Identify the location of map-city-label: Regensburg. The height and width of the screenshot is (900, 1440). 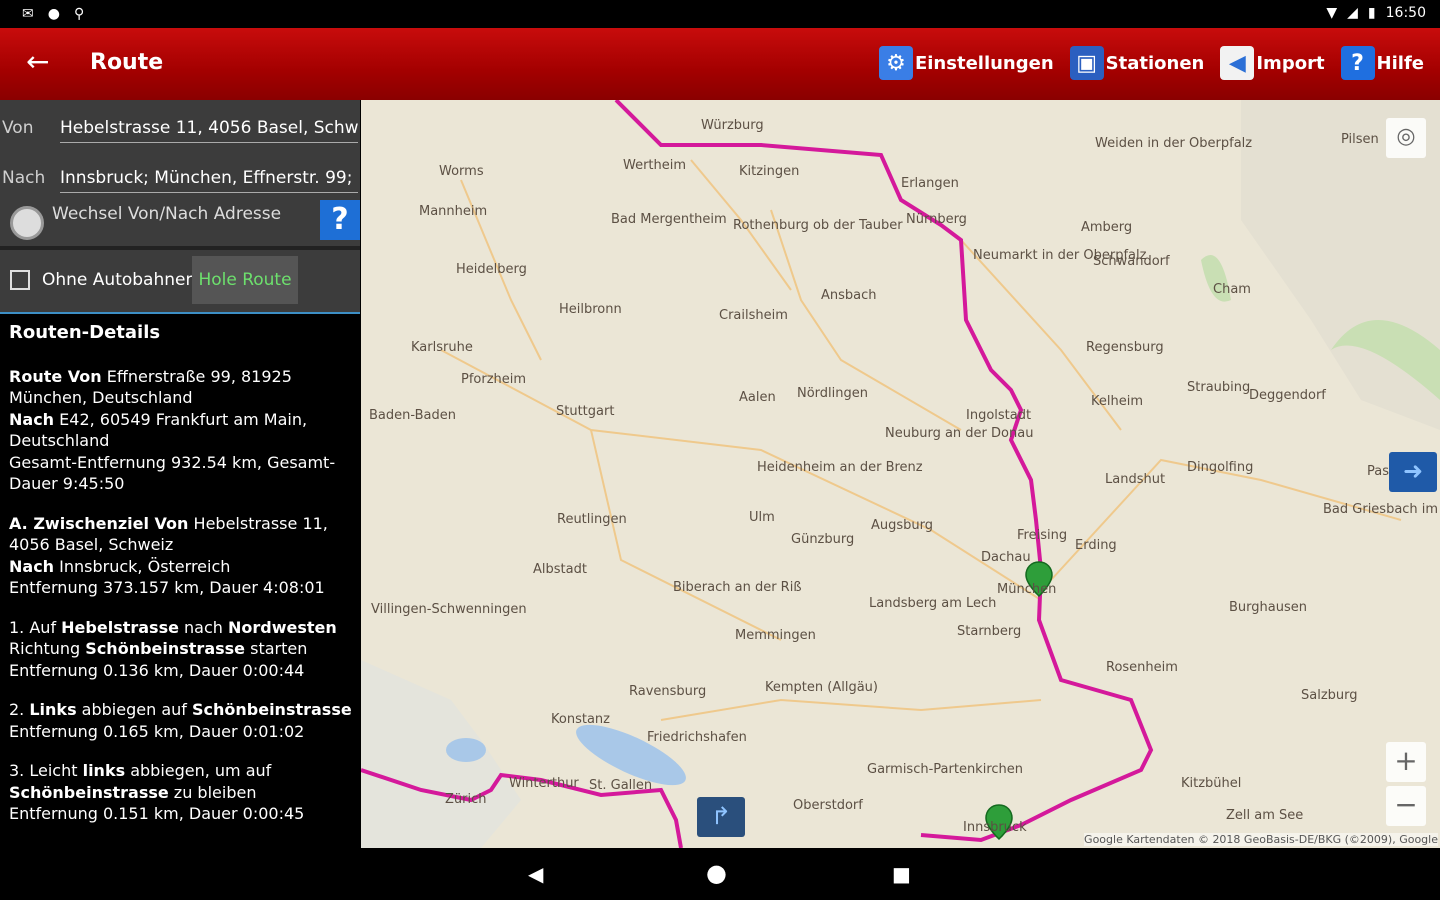
(1125, 347).